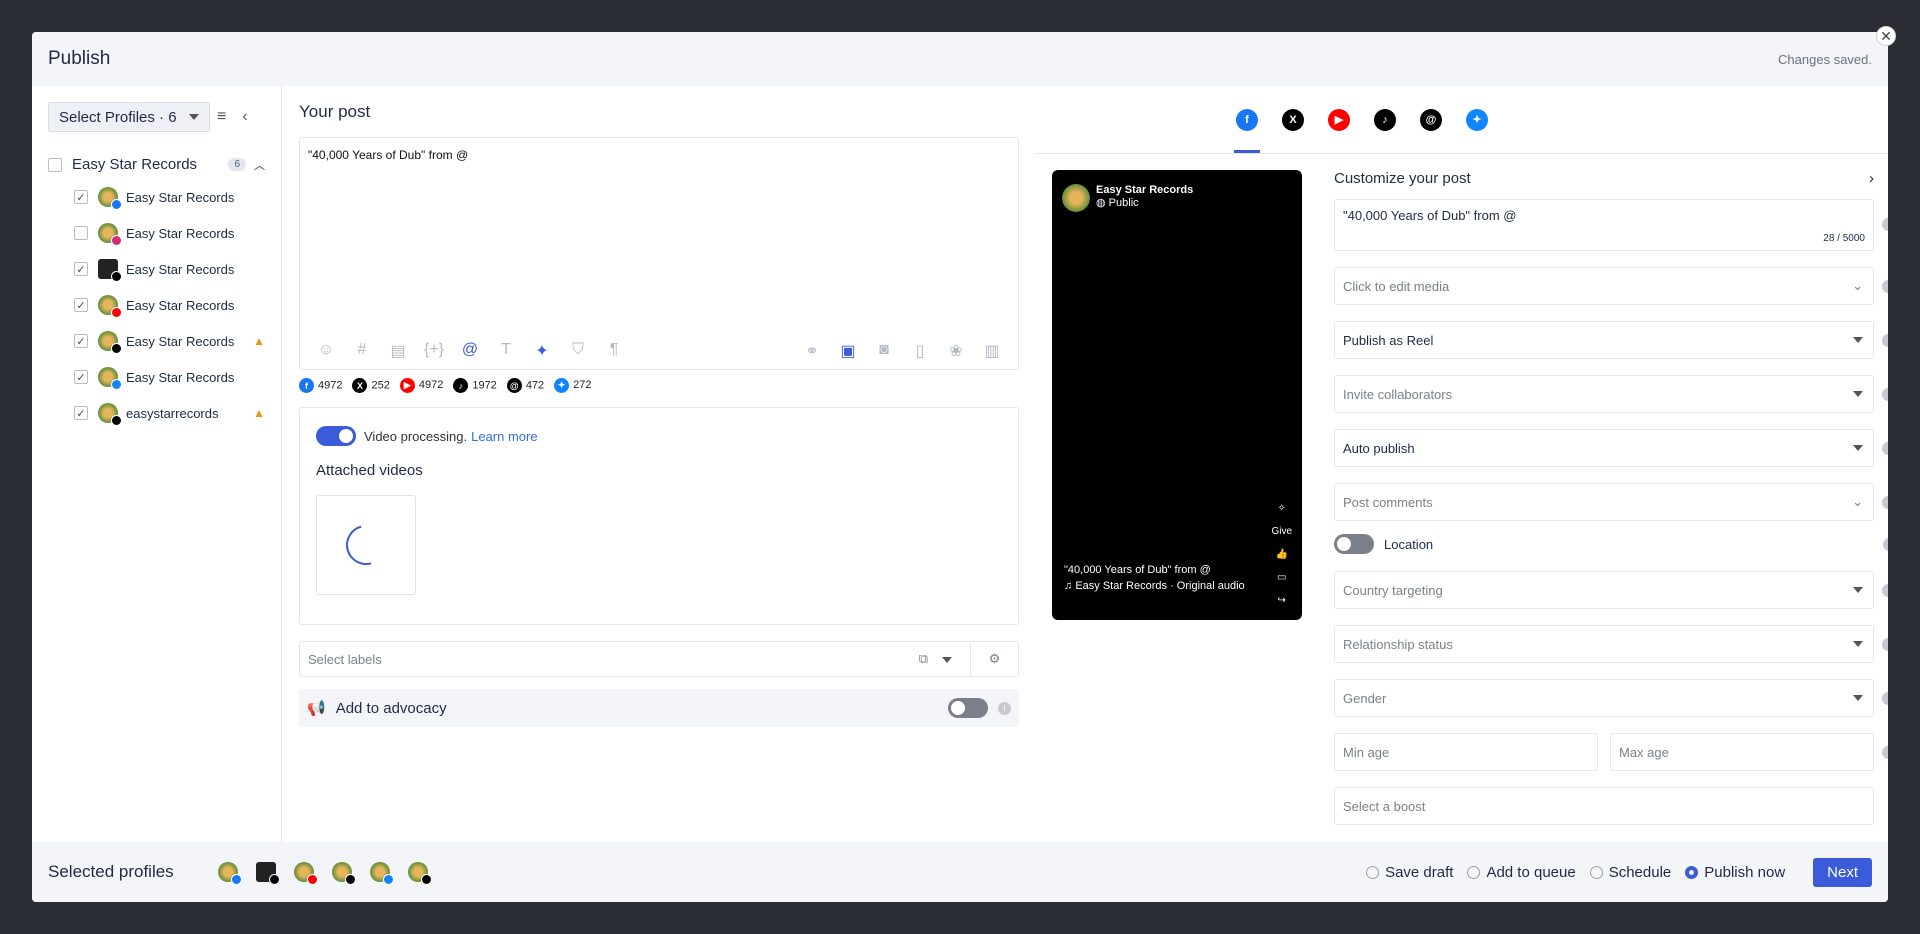 The width and height of the screenshot is (1920, 934). I want to click on snippet-icon: ▤, so click(398, 351).